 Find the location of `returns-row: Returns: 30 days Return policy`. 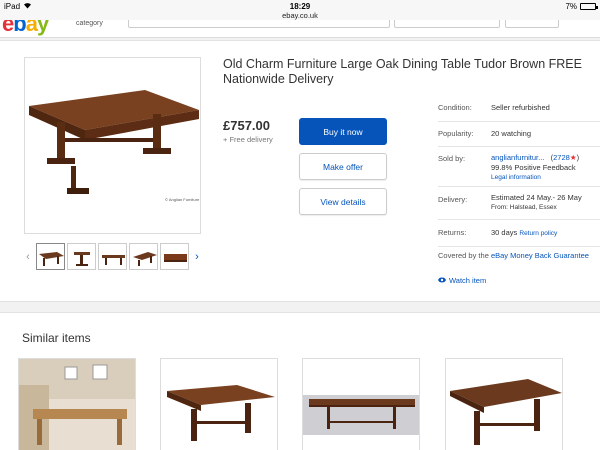

returns-row: Returns: 30 days Return policy is located at coordinates (519, 233).